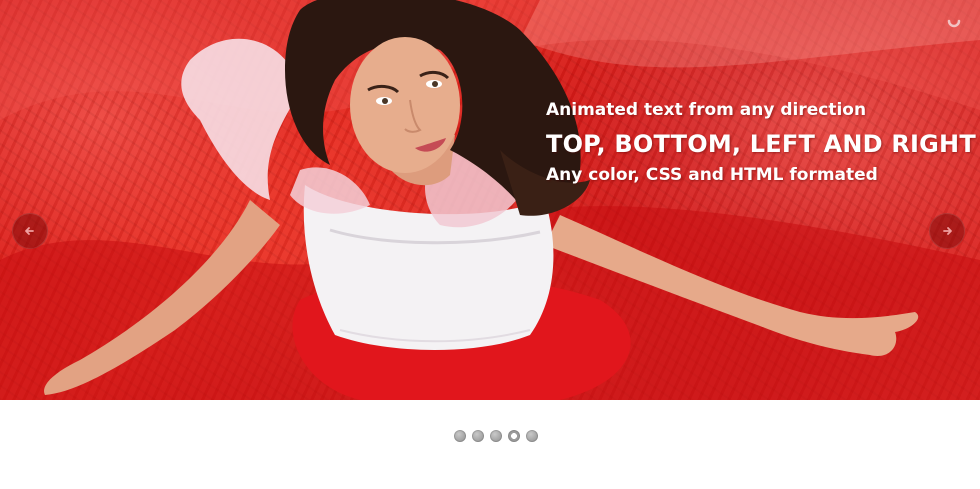 This screenshot has width=980, height=489. I want to click on loading-spinner-icon, so click(954, 23).